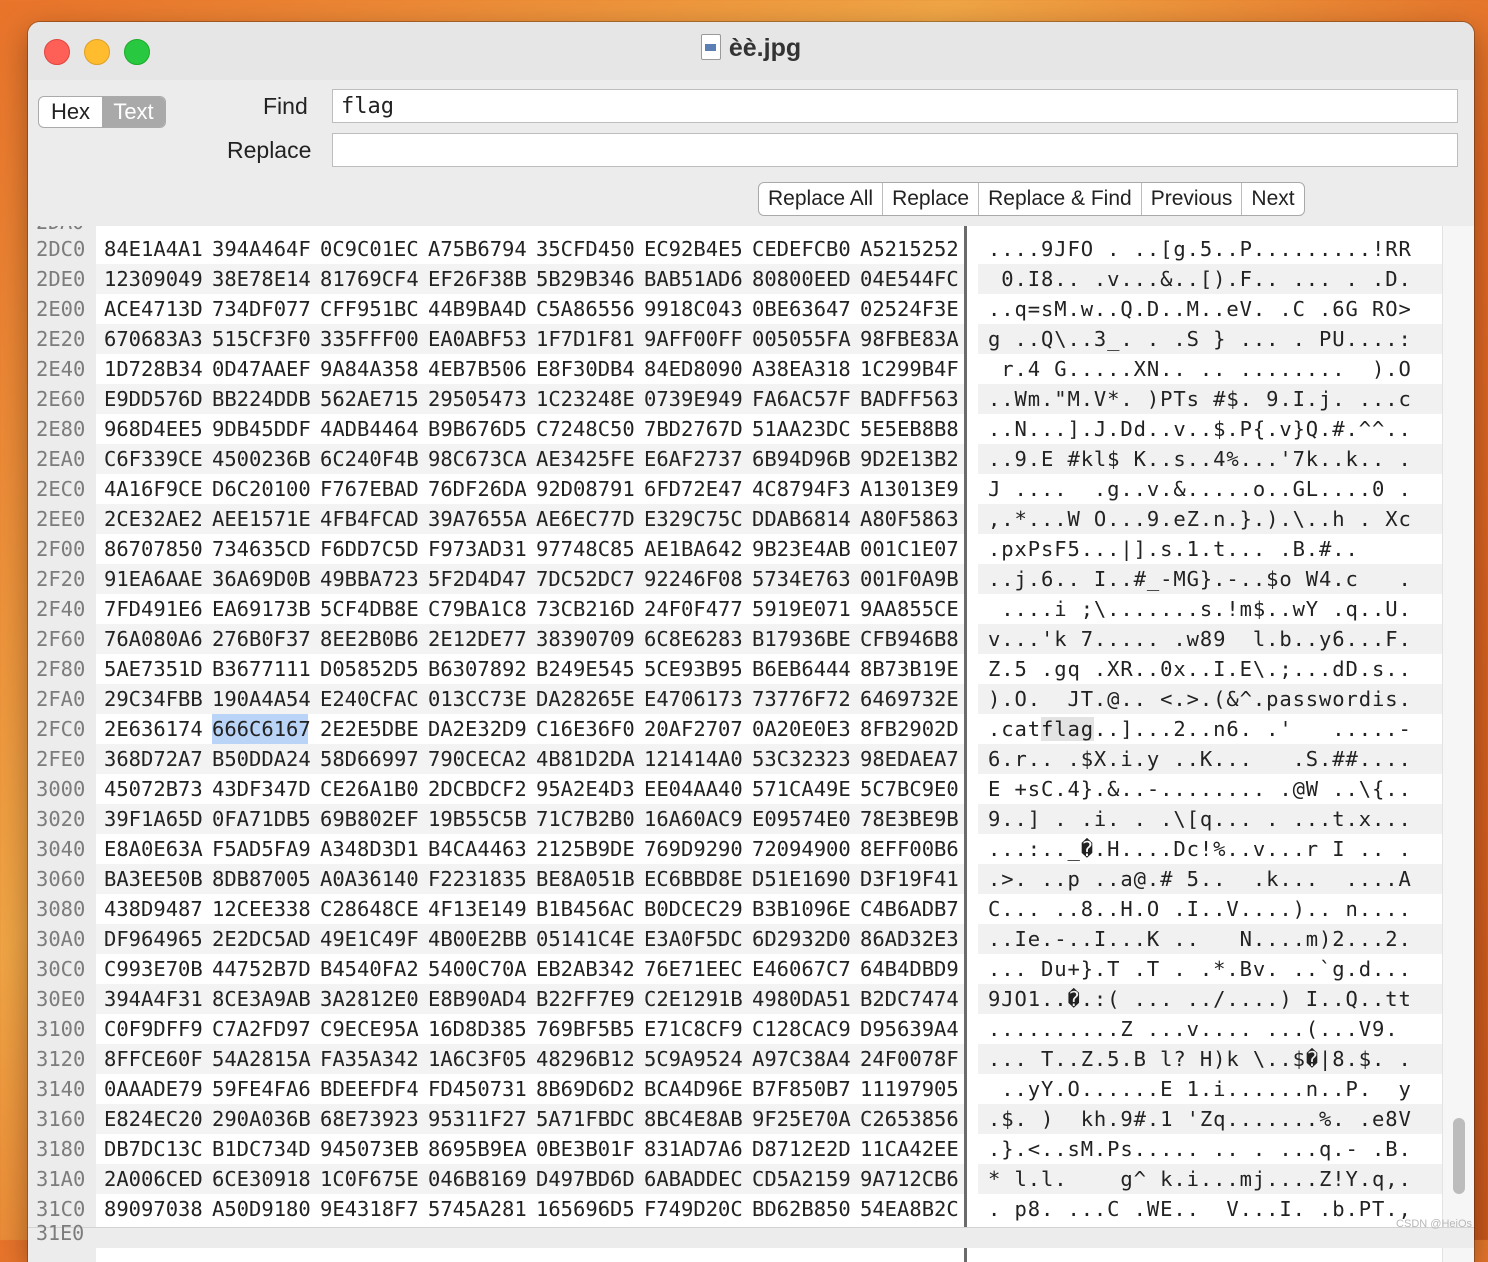 The height and width of the screenshot is (1262, 1488). Describe the element at coordinates (1200, 789) in the screenshot. I see `ascii-text: E +sC.4}.&..-........ .@W ..\{..` at that location.